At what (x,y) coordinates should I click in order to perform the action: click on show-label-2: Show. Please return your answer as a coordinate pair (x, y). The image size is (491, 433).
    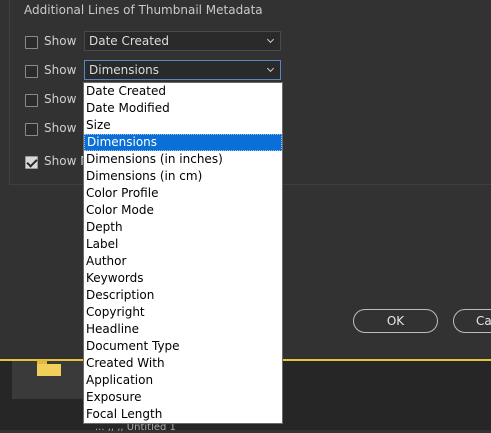
    Looking at the image, I should click on (60, 70).